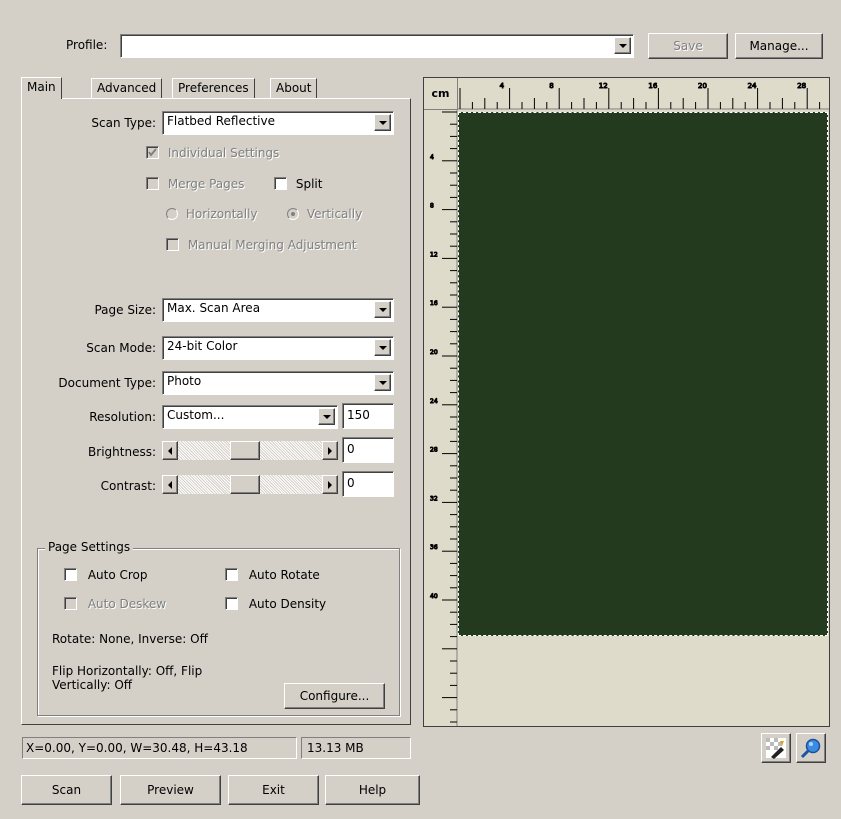 The image size is (841, 819). What do you see at coordinates (184, 381) in the screenshot?
I see `document-type-value: Photo` at bounding box center [184, 381].